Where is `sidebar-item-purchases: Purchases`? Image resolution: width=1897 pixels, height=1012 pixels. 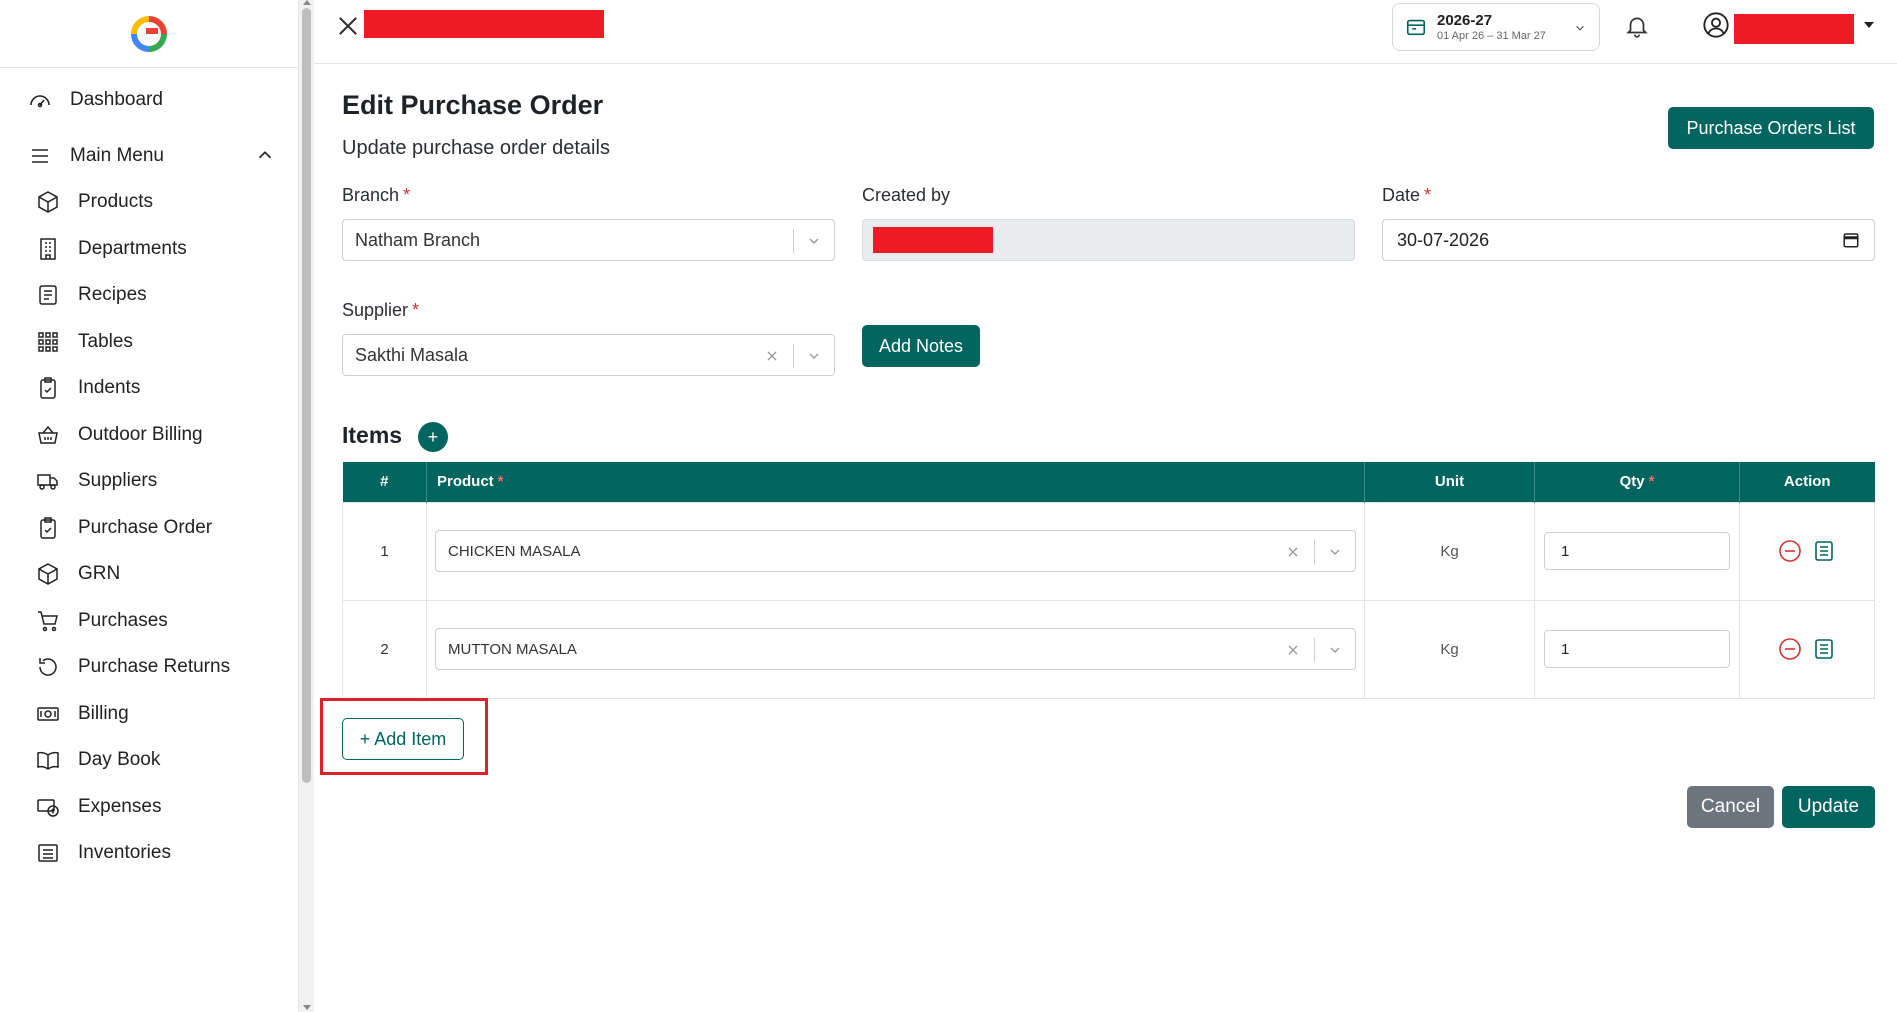
sidebar-item-purchases: Purchases is located at coordinates (179, 621).